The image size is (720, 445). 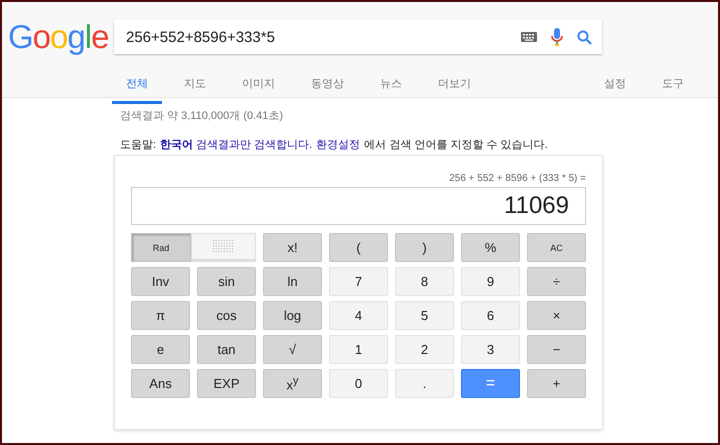 I want to click on function-key: Inv, so click(x=160, y=281).